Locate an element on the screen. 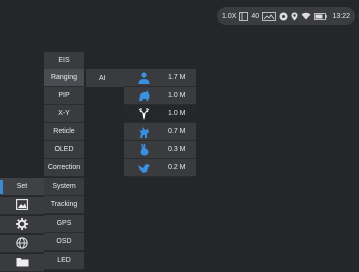 Image resolution: width=359 pixels, height=272 pixels. menu-item-pip: PIP is located at coordinates (64, 96).